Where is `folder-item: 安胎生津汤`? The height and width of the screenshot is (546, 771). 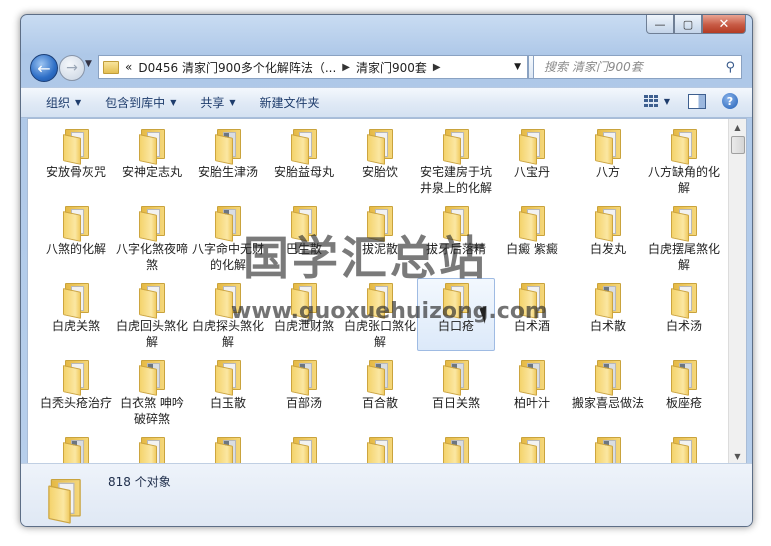
folder-item: 安胎生津汤 is located at coordinates (228, 160).